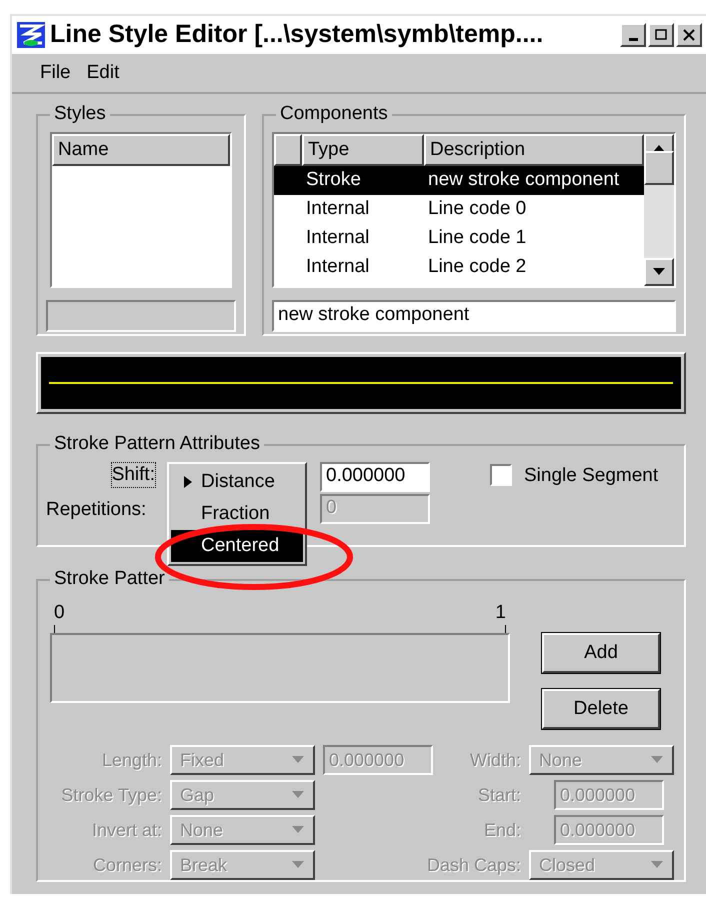  Describe the element at coordinates (188, 482) in the screenshot. I see `bullet-icon` at that location.